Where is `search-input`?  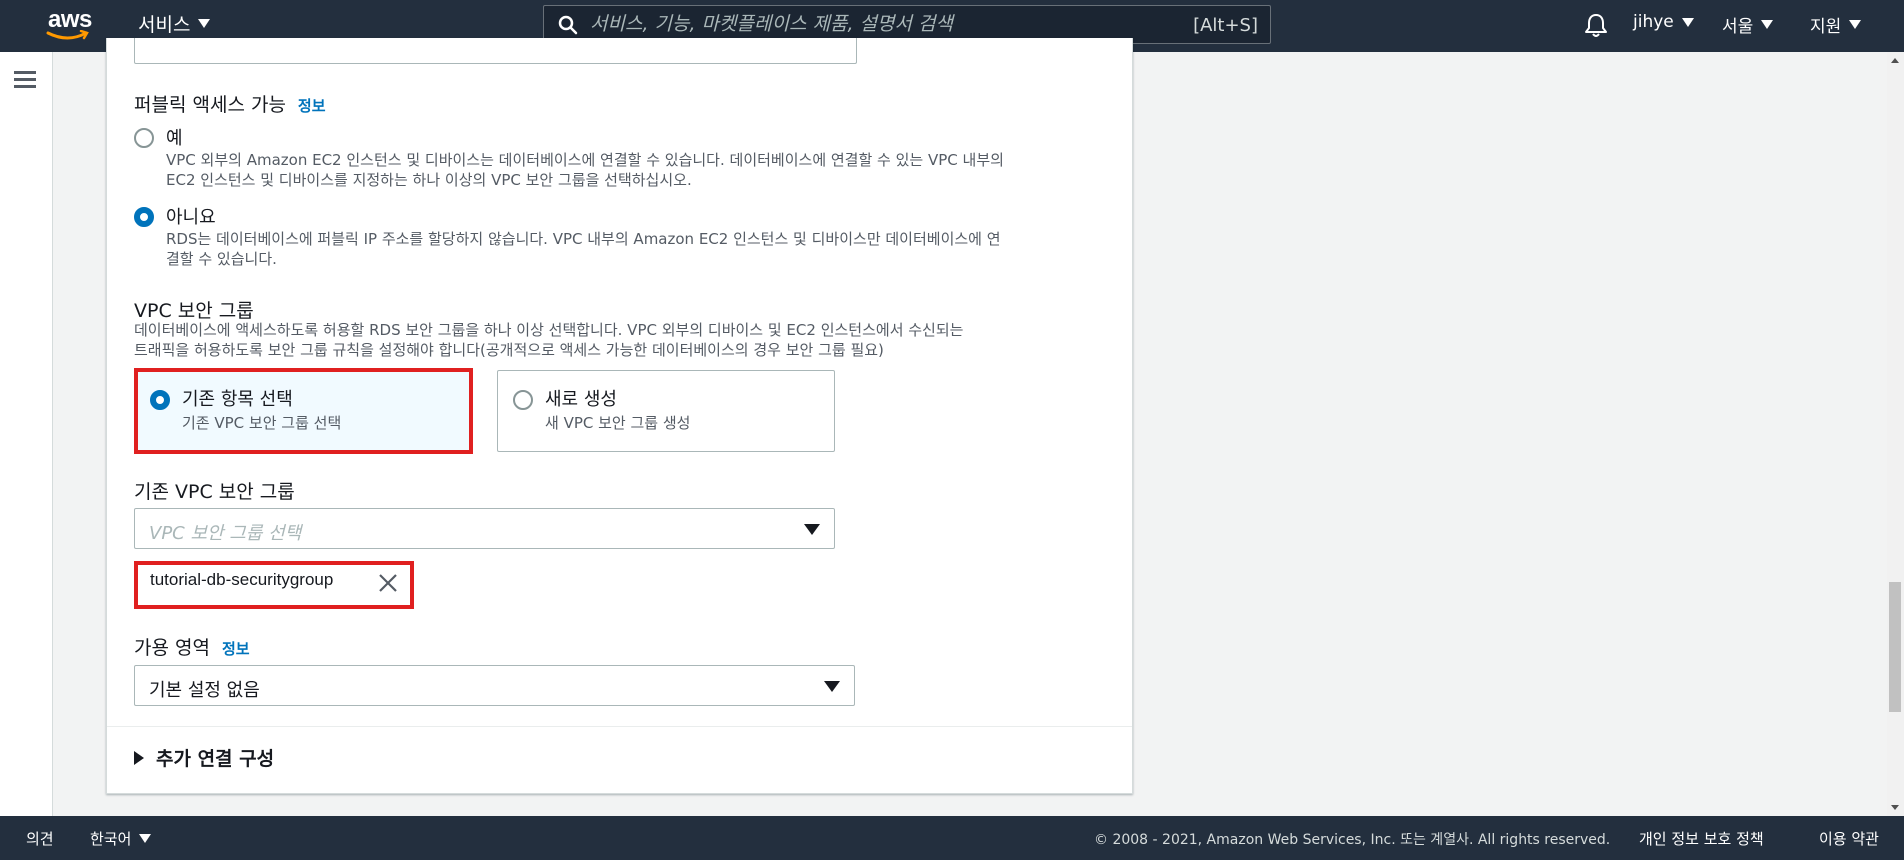
search-input is located at coordinates (890, 24).